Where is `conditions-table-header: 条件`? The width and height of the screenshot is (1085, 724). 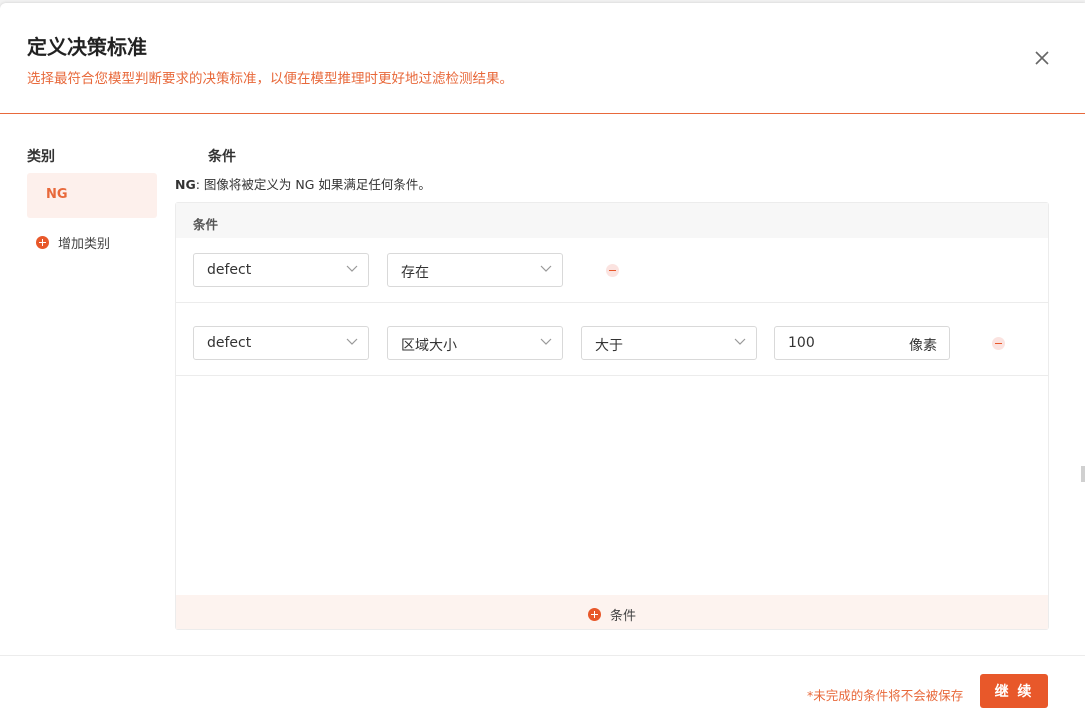
conditions-table-header: 条件 is located at coordinates (612, 220).